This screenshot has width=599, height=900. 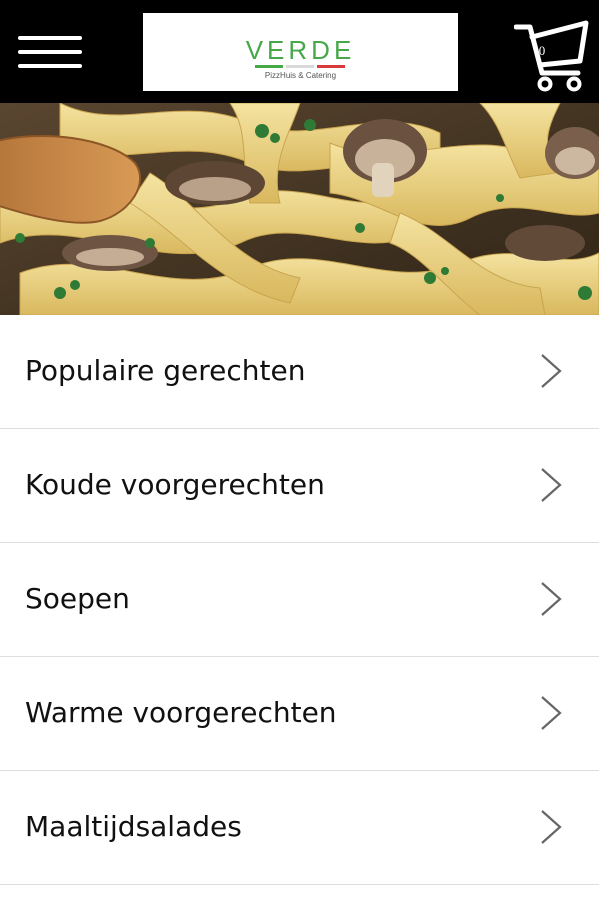 I want to click on hamburger-menu-icon, so click(x=51, y=52).